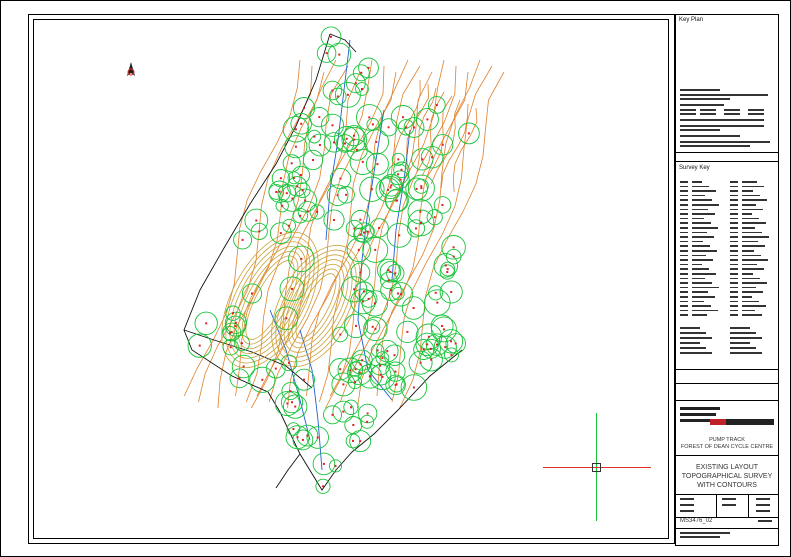 This screenshot has width=791, height=557. What do you see at coordinates (727, 467) in the screenshot?
I see `drawing-title-line1: EXISTING LAYOUT` at bounding box center [727, 467].